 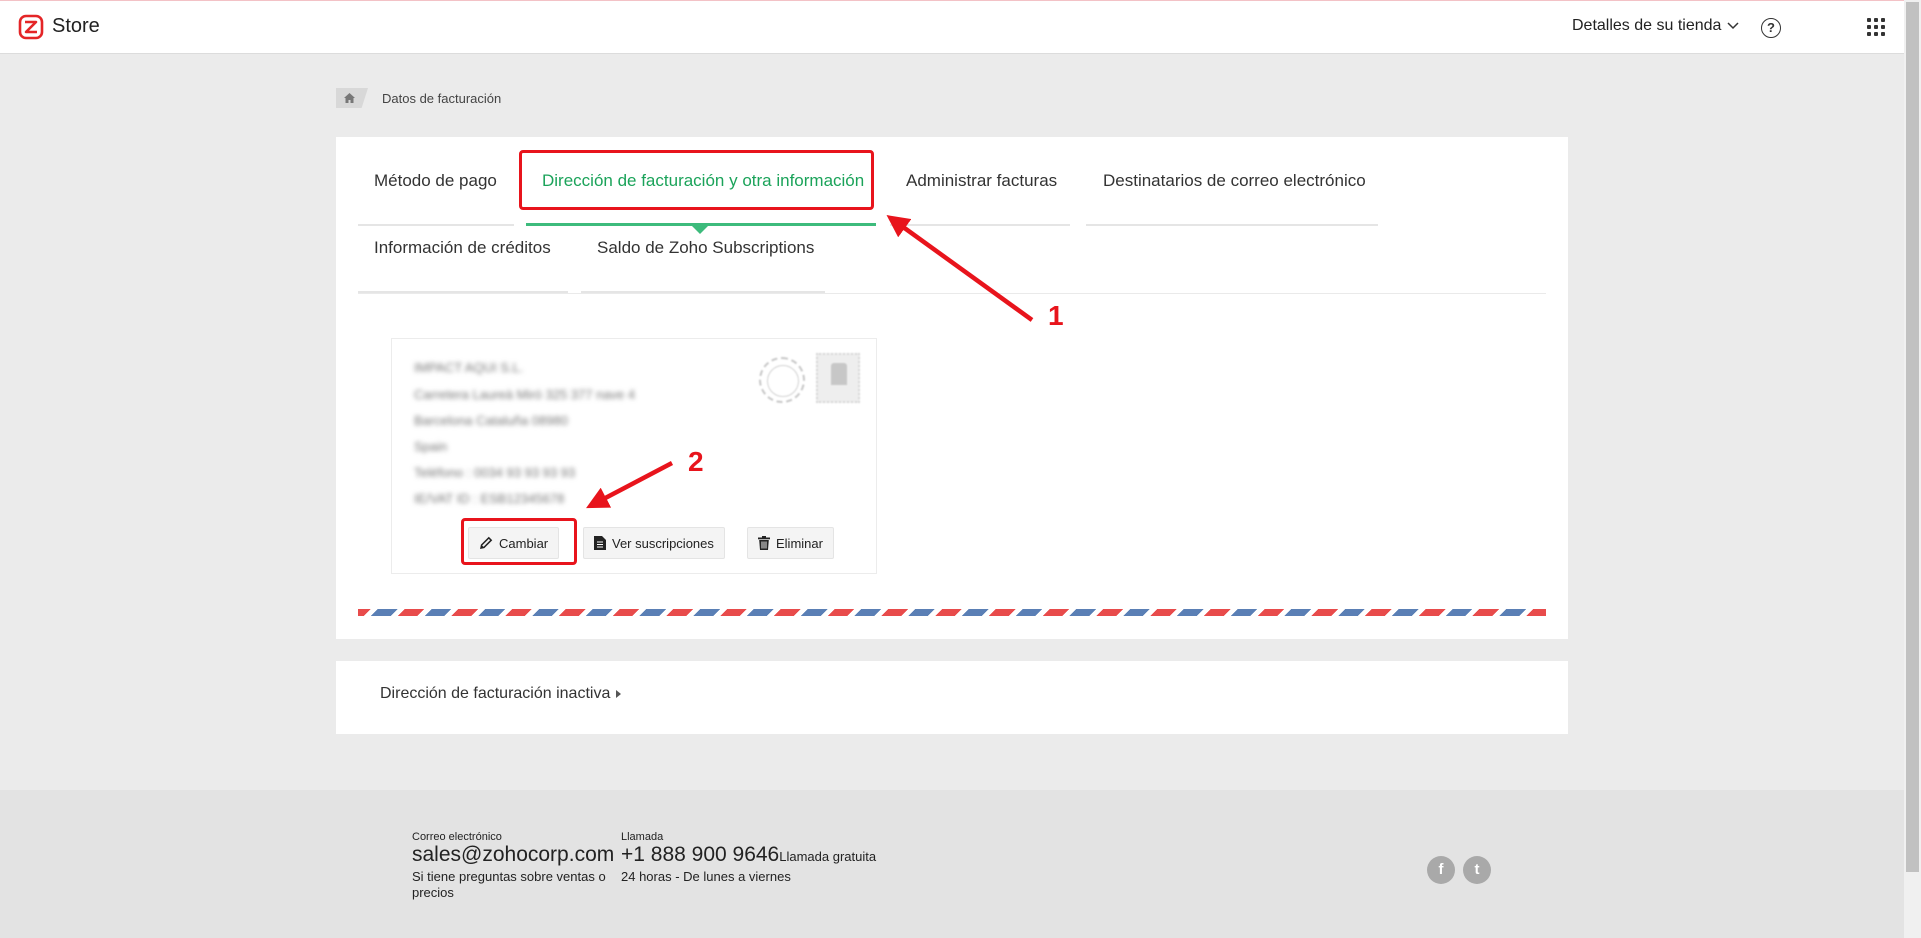 What do you see at coordinates (619, 694) in the screenshot?
I see `caret-right-icon` at bounding box center [619, 694].